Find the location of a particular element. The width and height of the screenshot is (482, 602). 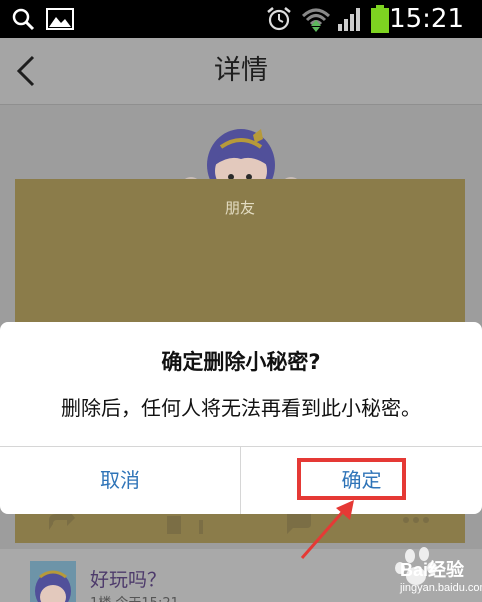

comment-text: 好玩吗？ is located at coordinates (128, 580).